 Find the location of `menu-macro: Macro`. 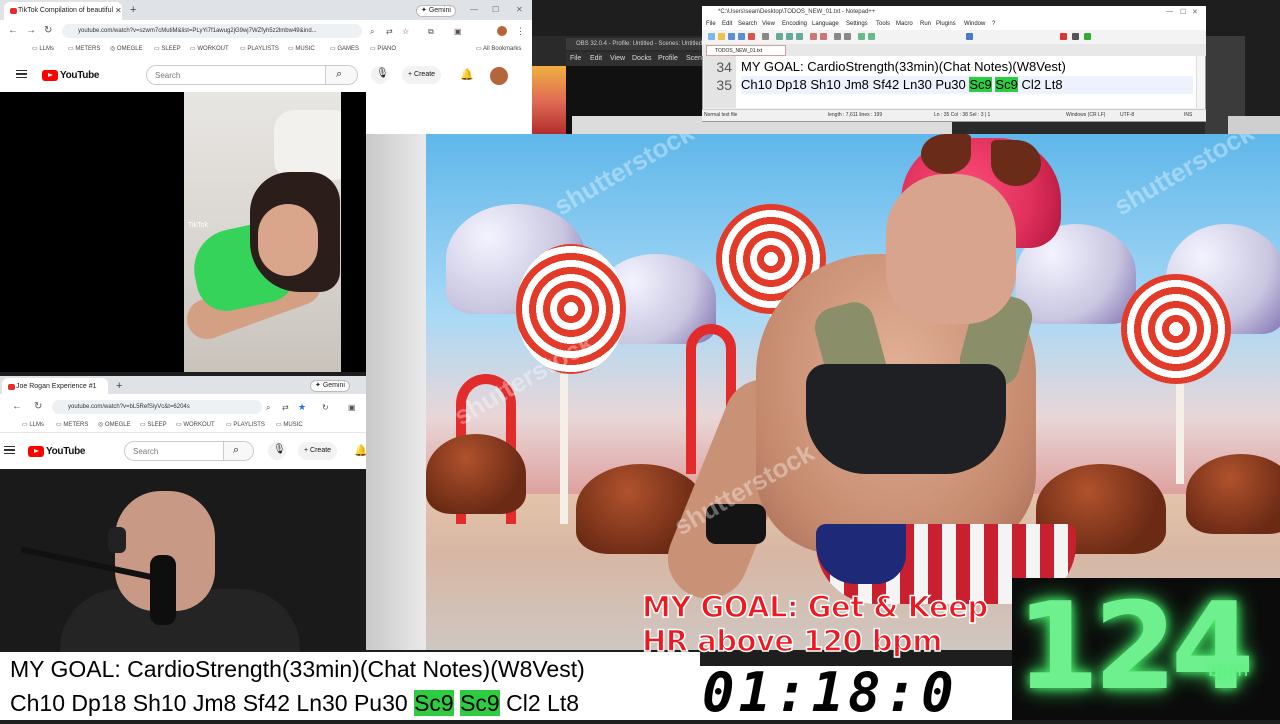

menu-macro: Macro is located at coordinates (904, 24).